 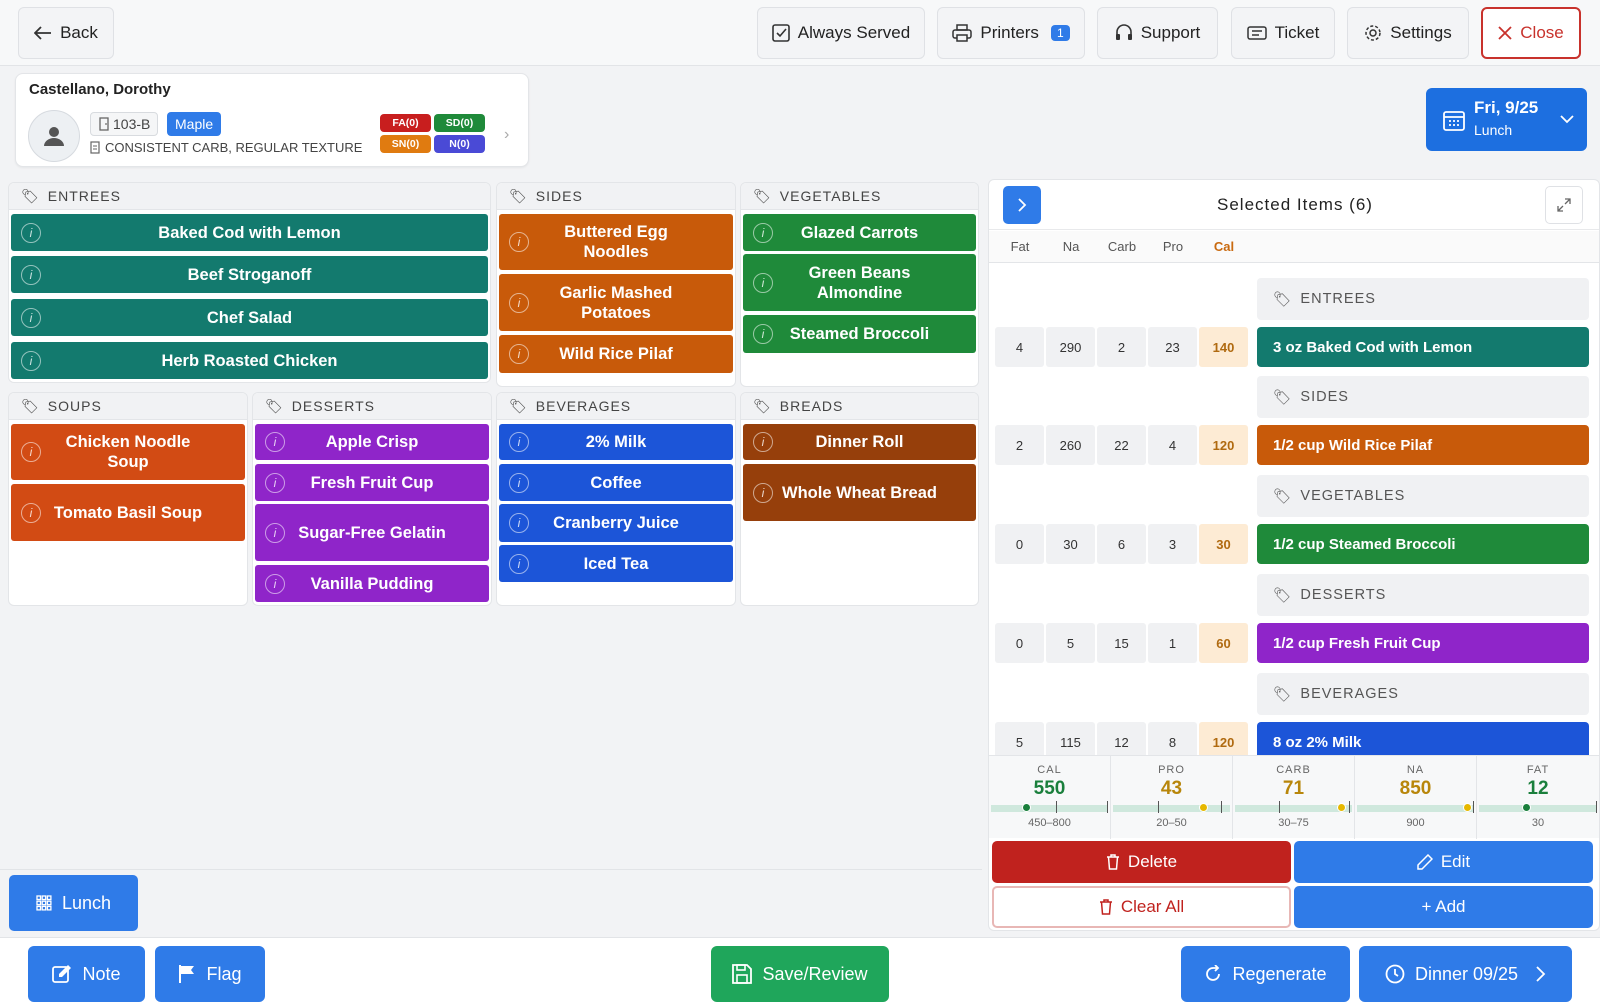 I want to click on tag-icon: 🏷, so click(x=762, y=195).